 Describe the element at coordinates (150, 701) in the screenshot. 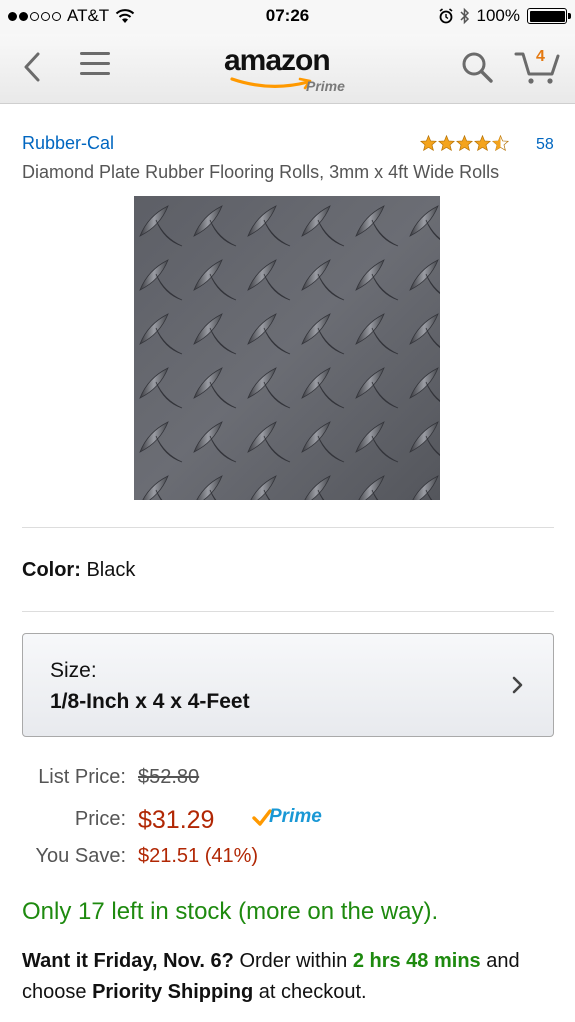

I see `size-value: 1/8-Inch x 4 x 4-Feet` at that location.